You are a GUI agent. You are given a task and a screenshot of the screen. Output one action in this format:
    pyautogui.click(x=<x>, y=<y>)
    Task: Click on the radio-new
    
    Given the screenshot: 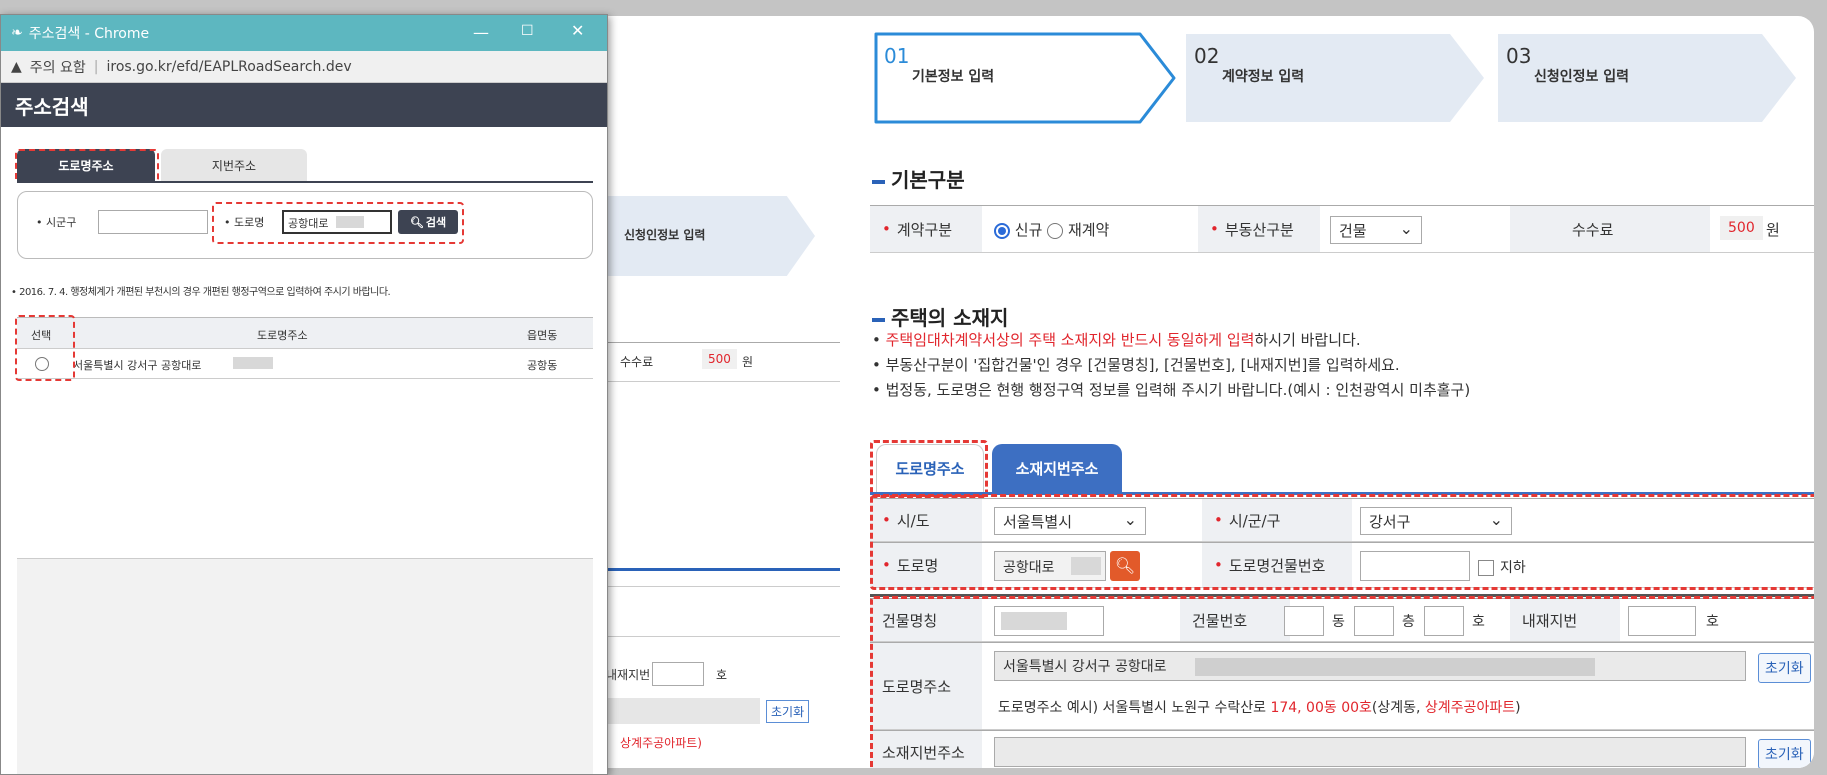 What is the action you would take?
    pyautogui.click(x=1002, y=230)
    